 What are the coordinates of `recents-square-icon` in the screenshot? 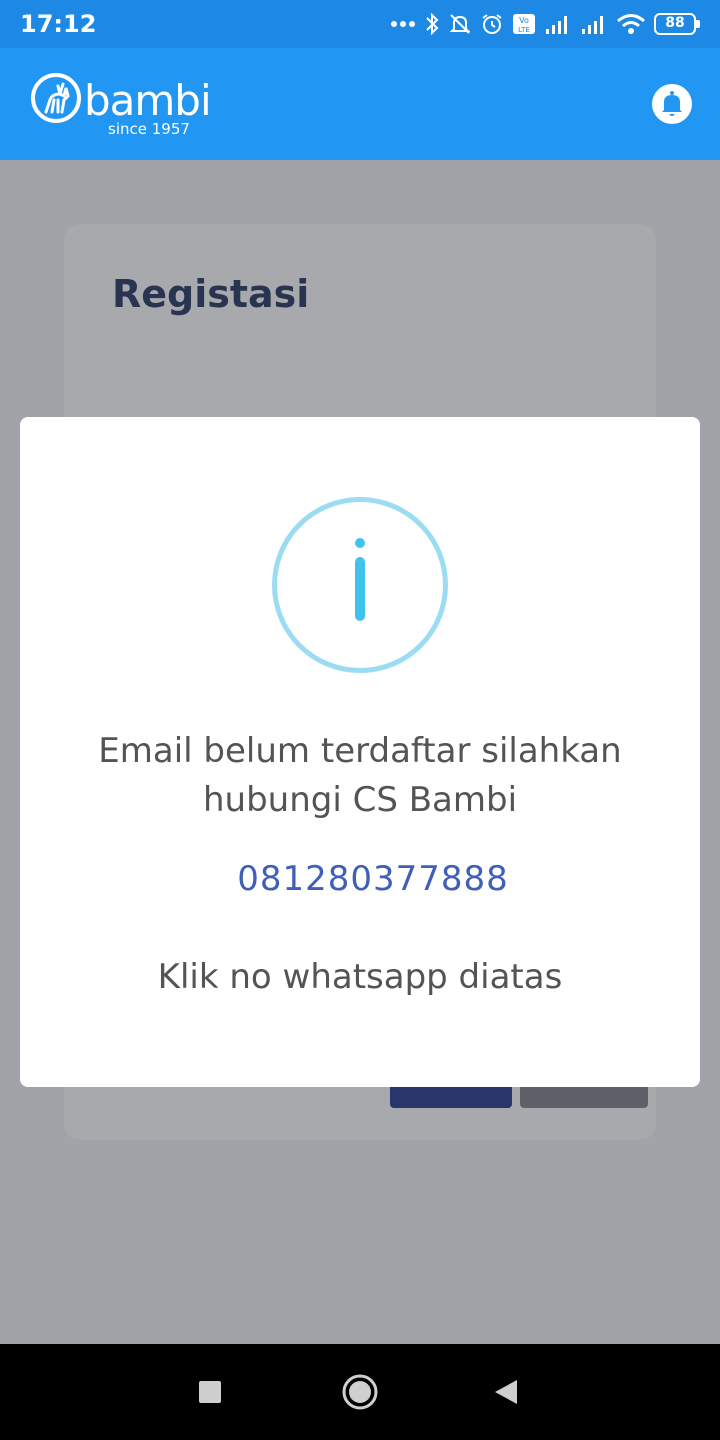 It's located at (210, 1392).